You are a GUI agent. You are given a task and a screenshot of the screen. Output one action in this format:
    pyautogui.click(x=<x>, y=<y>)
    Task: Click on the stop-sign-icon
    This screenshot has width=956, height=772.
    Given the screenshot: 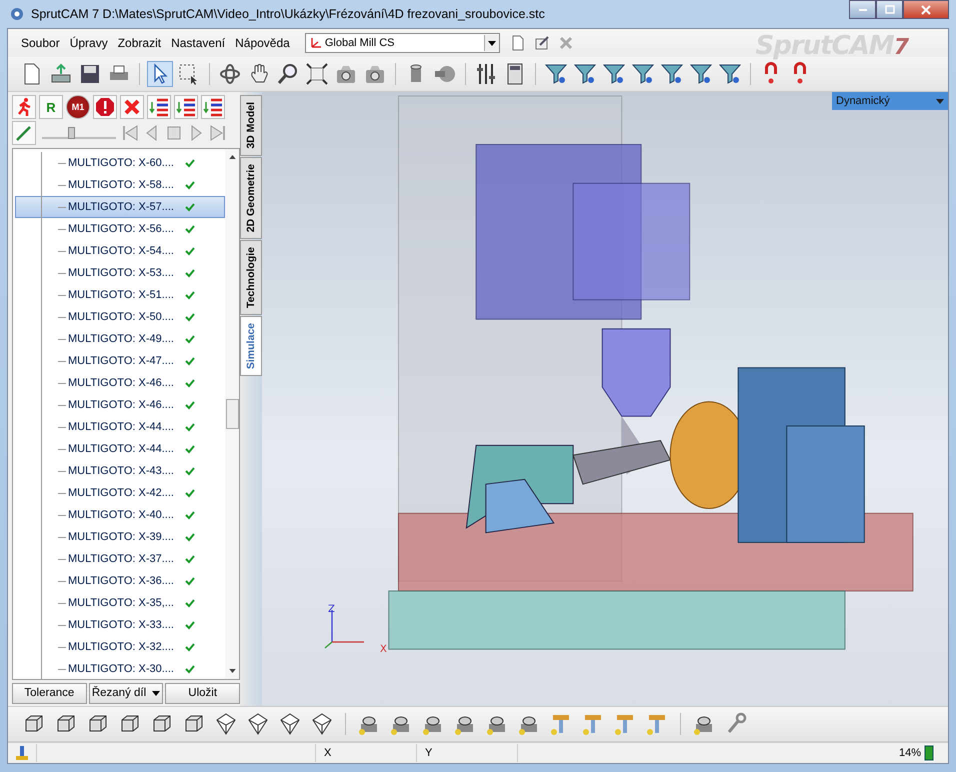 What is the action you would take?
    pyautogui.click(x=105, y=107)
    